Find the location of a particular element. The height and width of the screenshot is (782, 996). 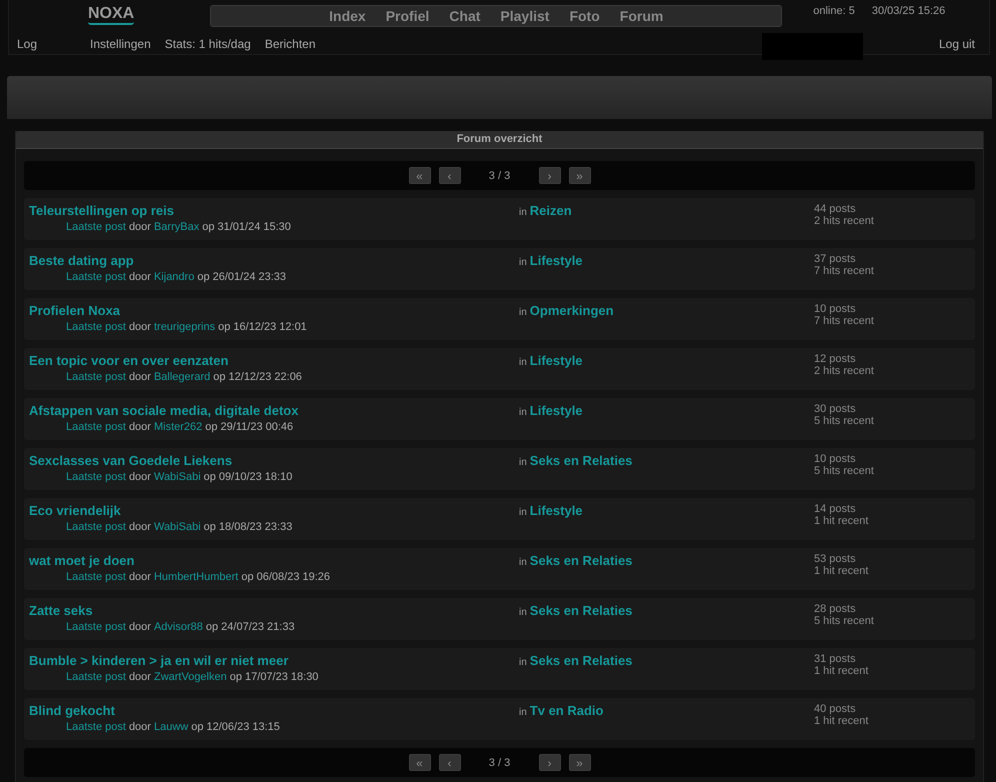

nav-link: Index is located at coordinates (347, 16).